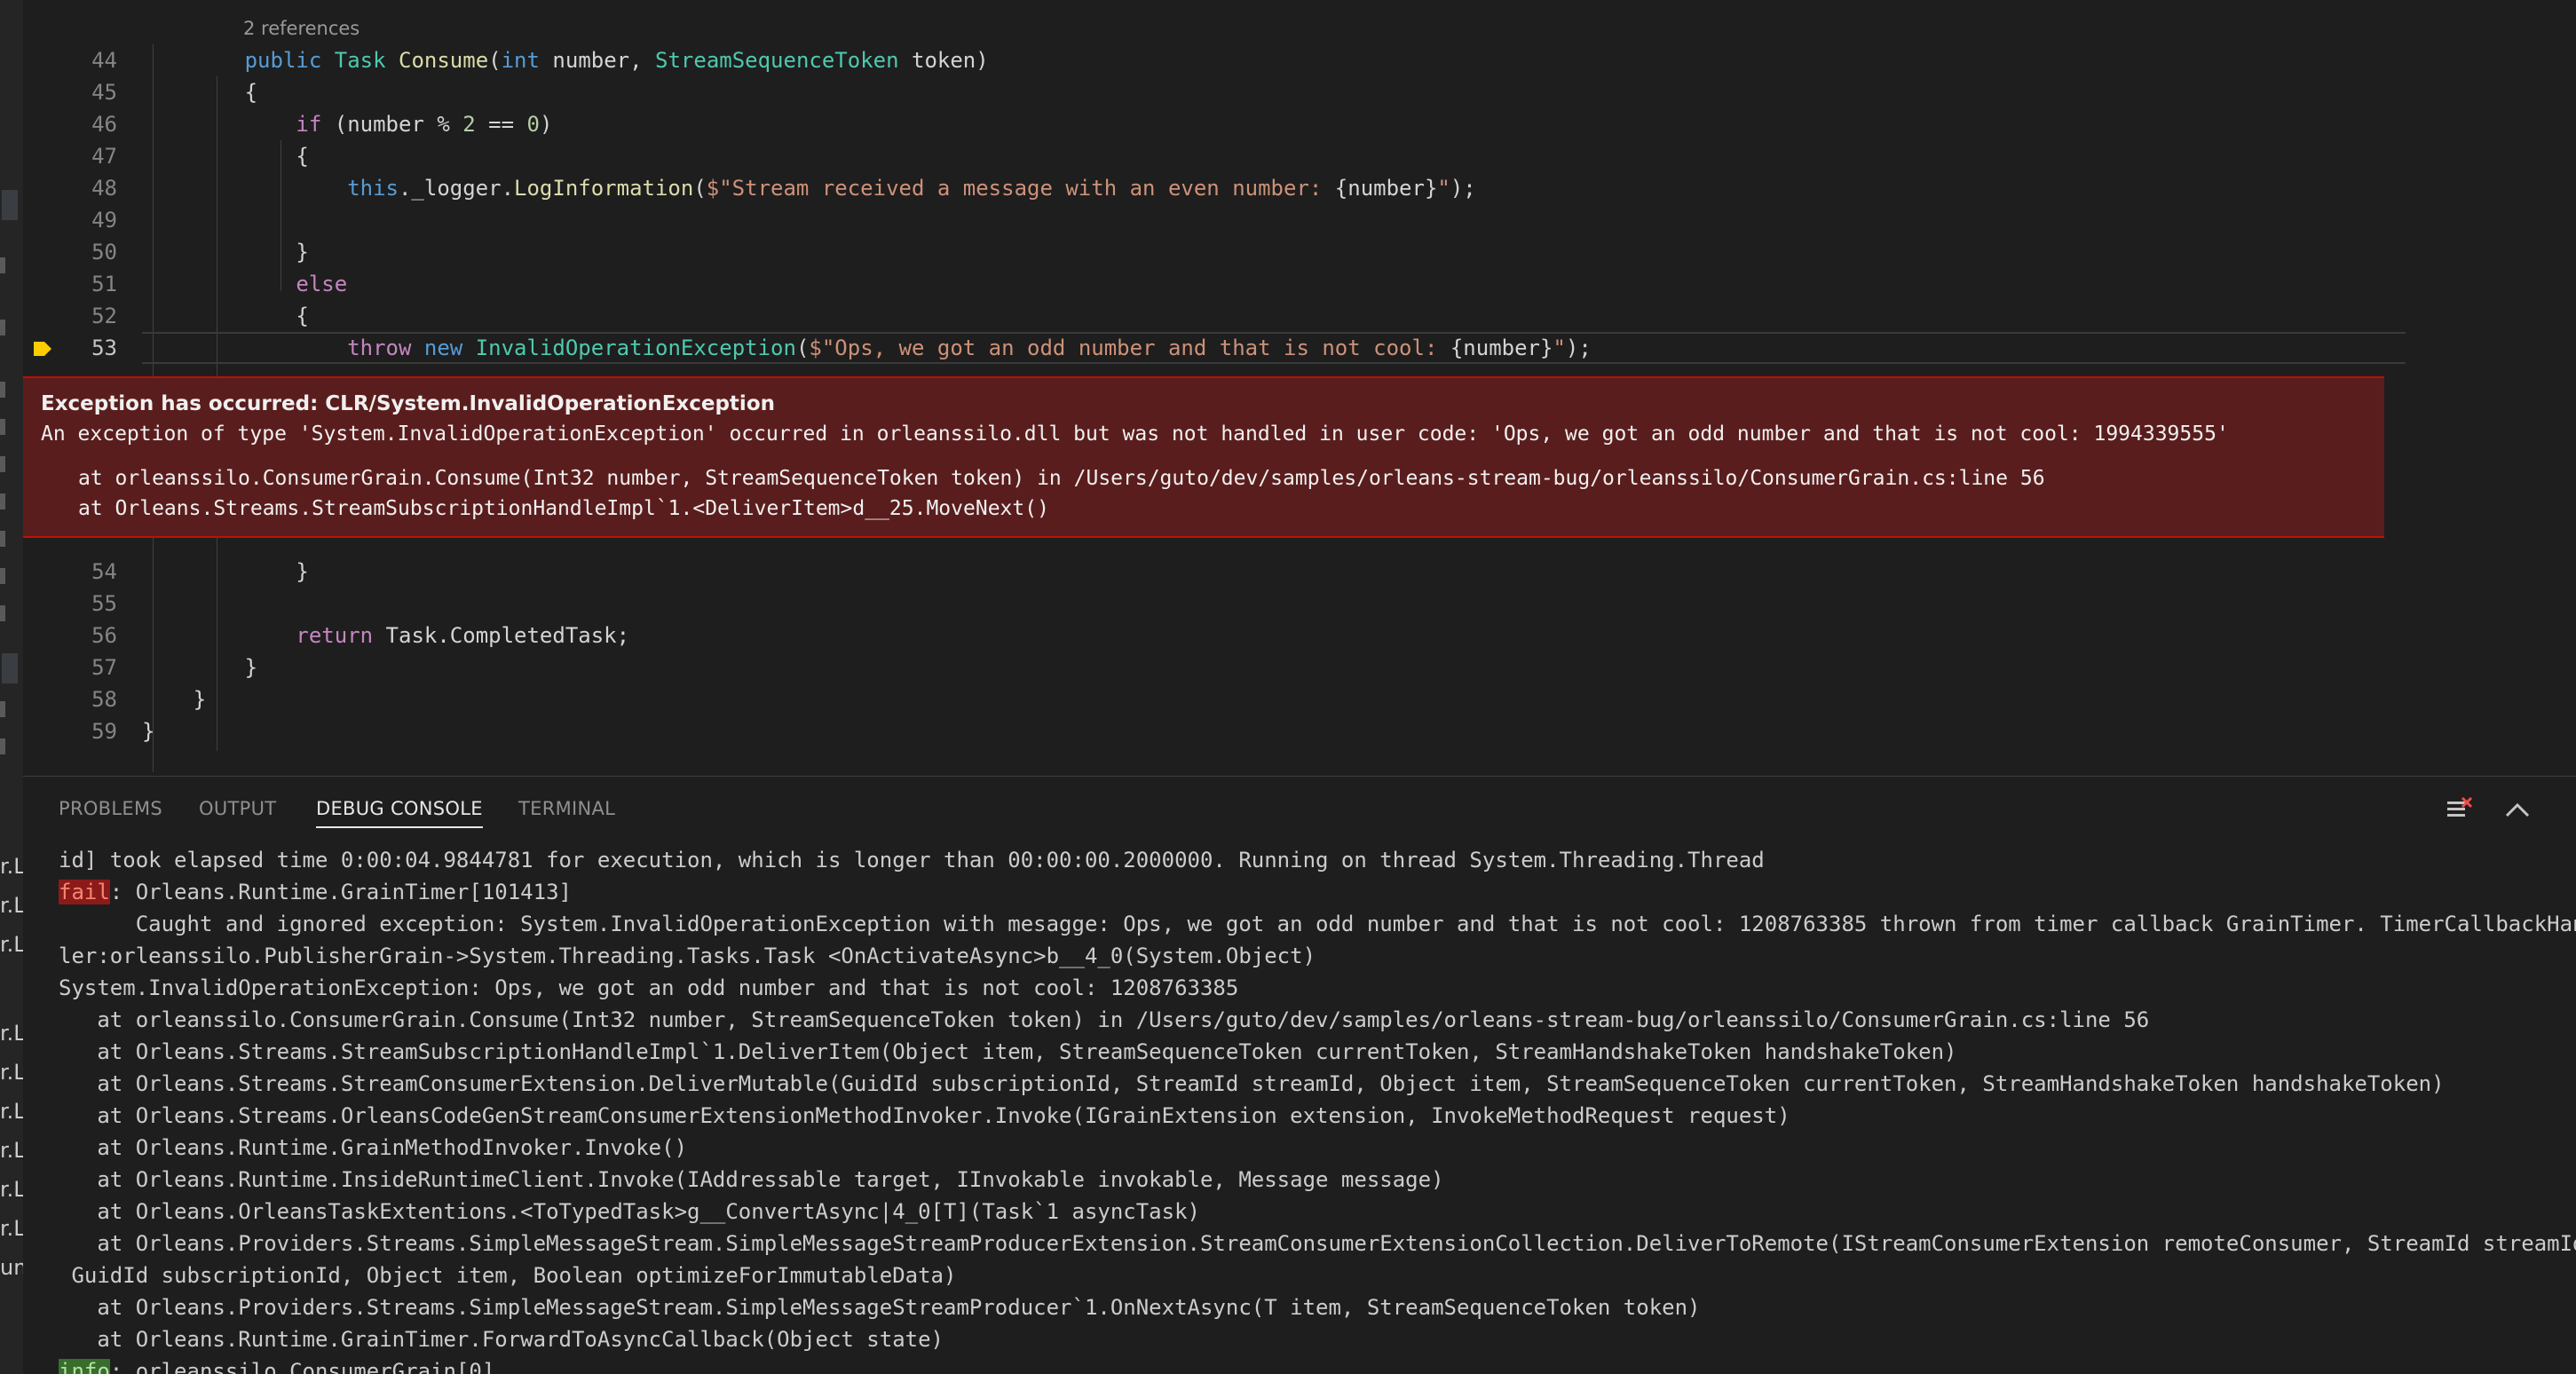  What do you see at coordinates (237, 812) in the screenshot?
I see `tab-output: OUTPUT` at bounding box center [237, 812].